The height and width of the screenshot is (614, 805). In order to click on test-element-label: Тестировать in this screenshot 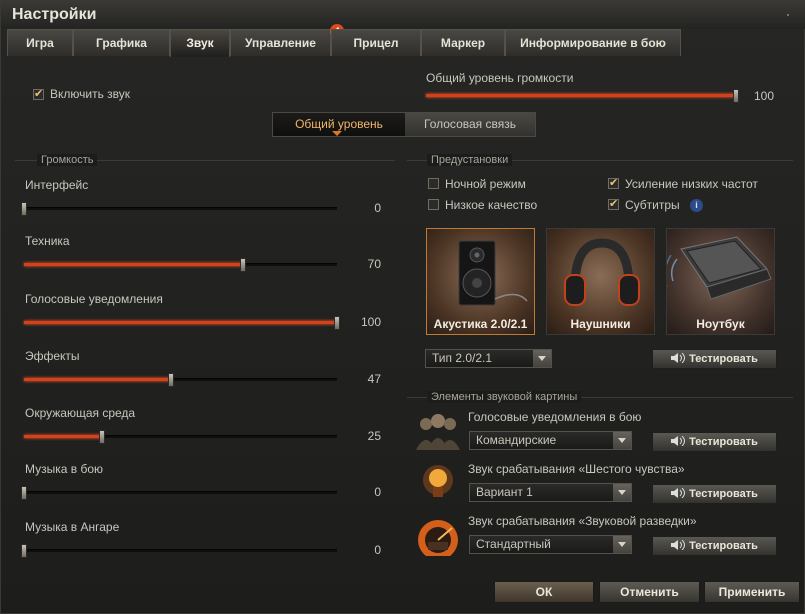, I will do `click(723, 442)`.